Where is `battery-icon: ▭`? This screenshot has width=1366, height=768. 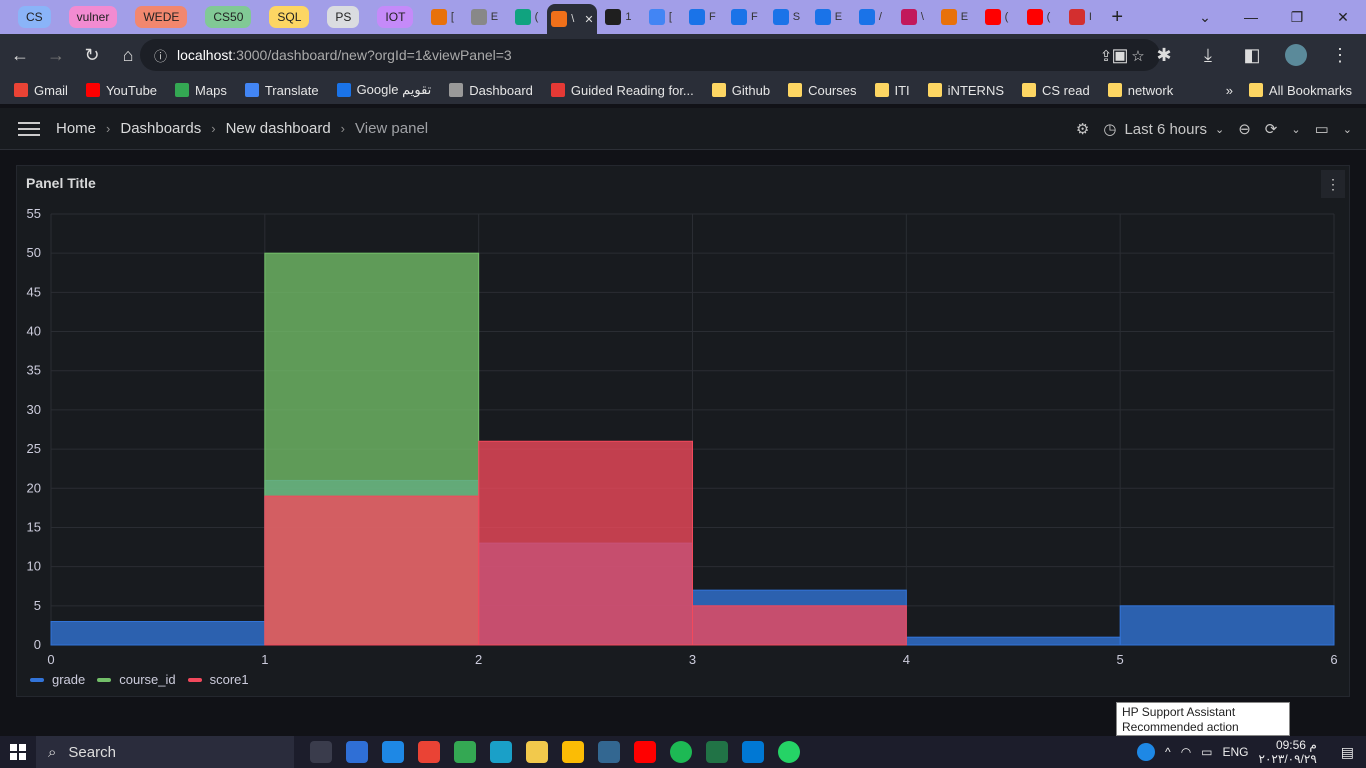 battery-icon: ▭ is located at coordinates (1206, 752).